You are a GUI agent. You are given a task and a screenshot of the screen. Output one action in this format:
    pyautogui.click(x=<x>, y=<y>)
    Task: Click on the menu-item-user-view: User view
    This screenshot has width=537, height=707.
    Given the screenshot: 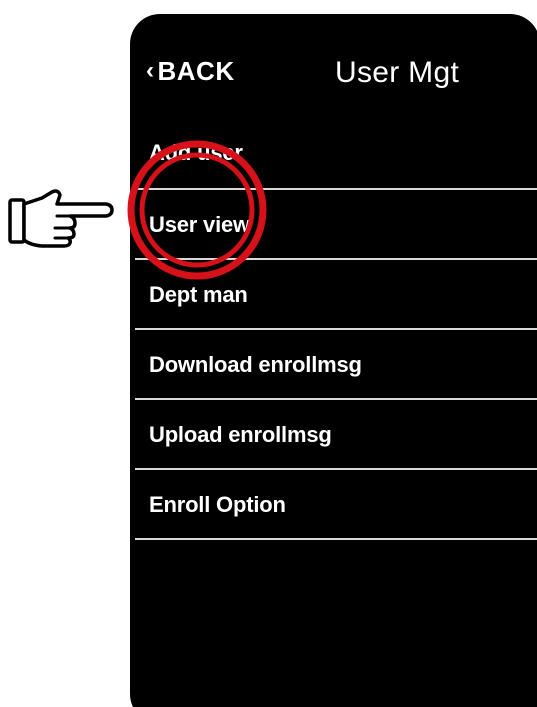 What is the action you would take?
    pyautogui.click(x=336, y=223)
    